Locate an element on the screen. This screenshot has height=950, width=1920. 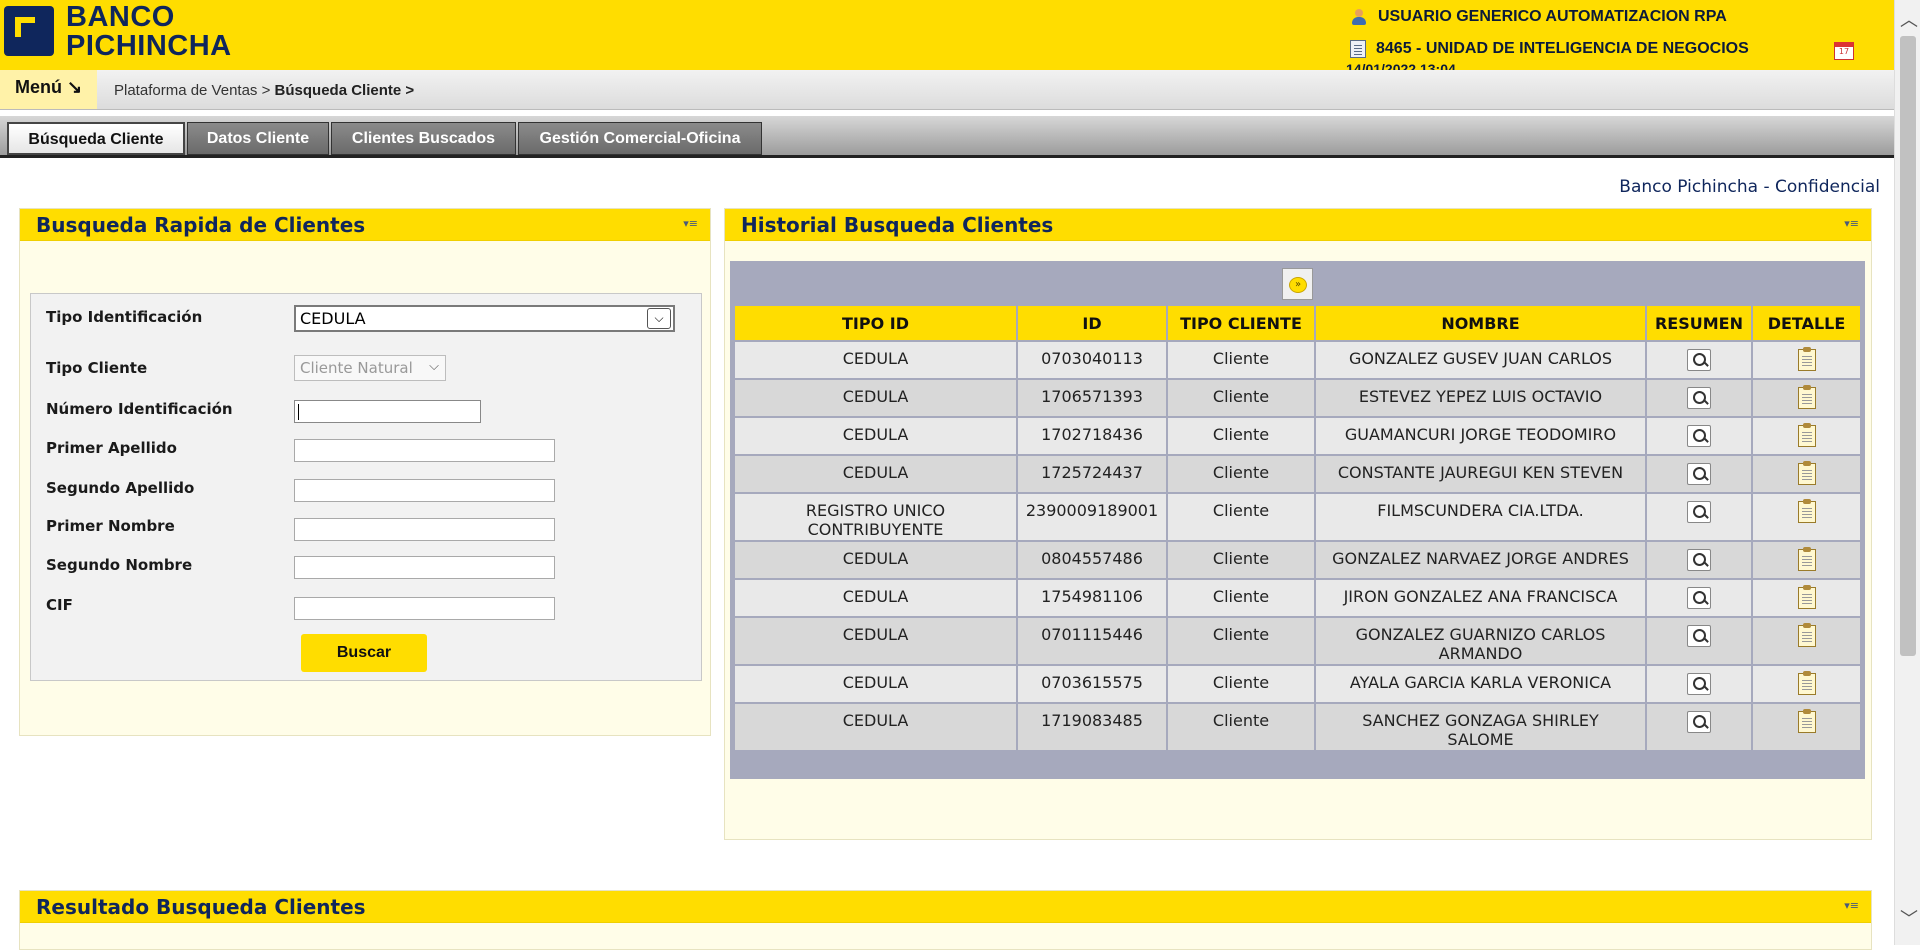
breadcrumb-root: Plataforma de Ventas > is located at coordinates (194, 90).